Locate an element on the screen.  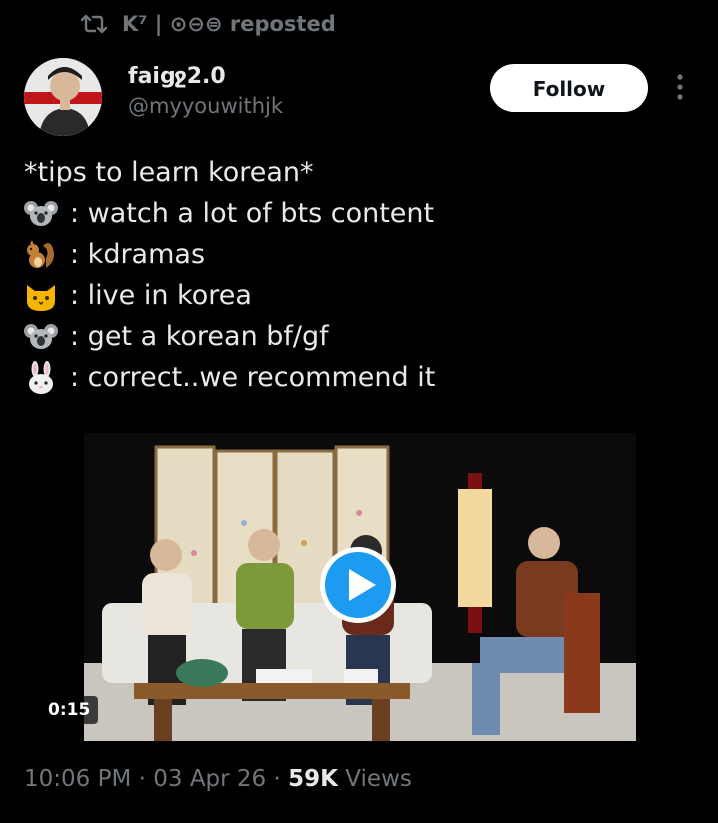
cat-icon is located at coordinates (41, 297).